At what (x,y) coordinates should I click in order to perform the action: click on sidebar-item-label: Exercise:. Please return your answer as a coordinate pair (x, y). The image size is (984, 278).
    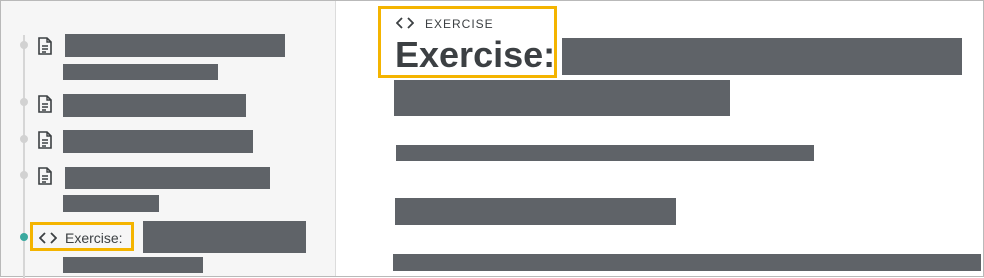
    Looking at the image, I should click on (94, 238).